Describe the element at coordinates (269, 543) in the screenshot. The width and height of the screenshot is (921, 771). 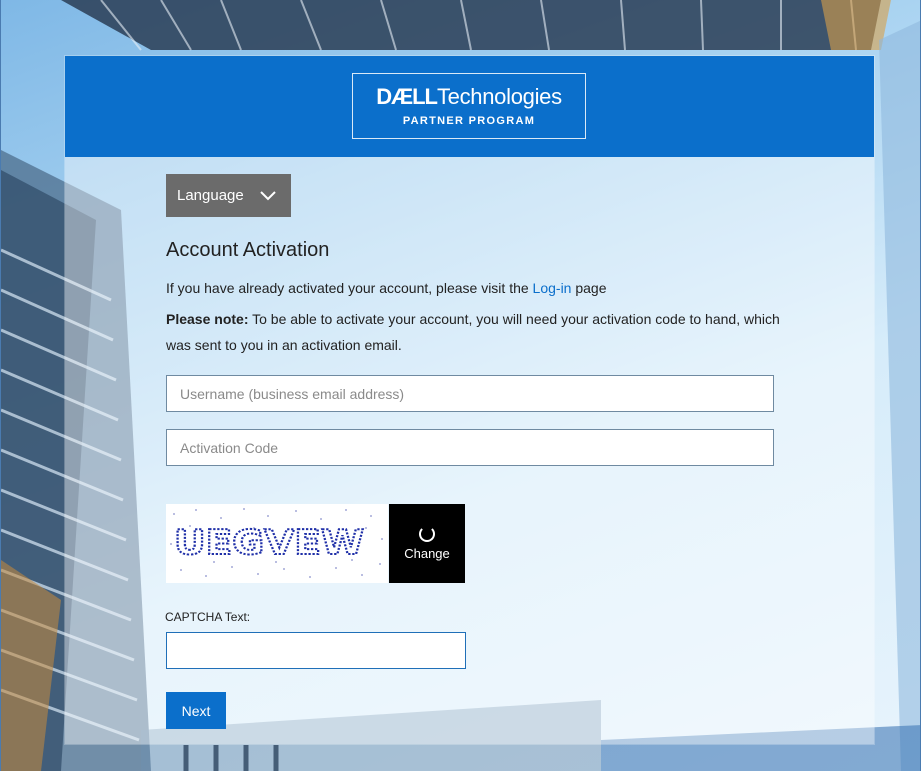
I see `captcha-code: UEGVEW` at that location.